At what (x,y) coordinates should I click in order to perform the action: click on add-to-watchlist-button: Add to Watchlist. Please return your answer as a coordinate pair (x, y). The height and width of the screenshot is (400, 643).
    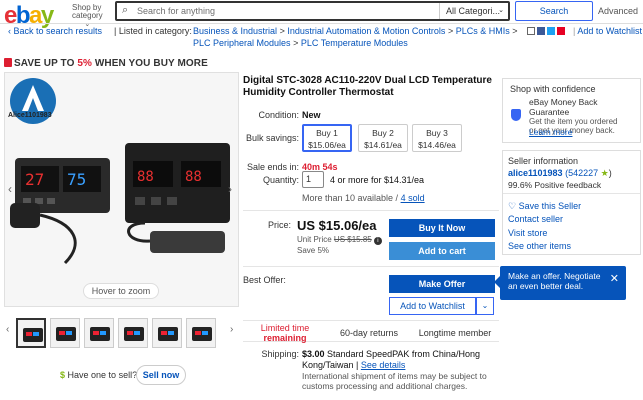
    Looking at the image, I should click on (432, 306).